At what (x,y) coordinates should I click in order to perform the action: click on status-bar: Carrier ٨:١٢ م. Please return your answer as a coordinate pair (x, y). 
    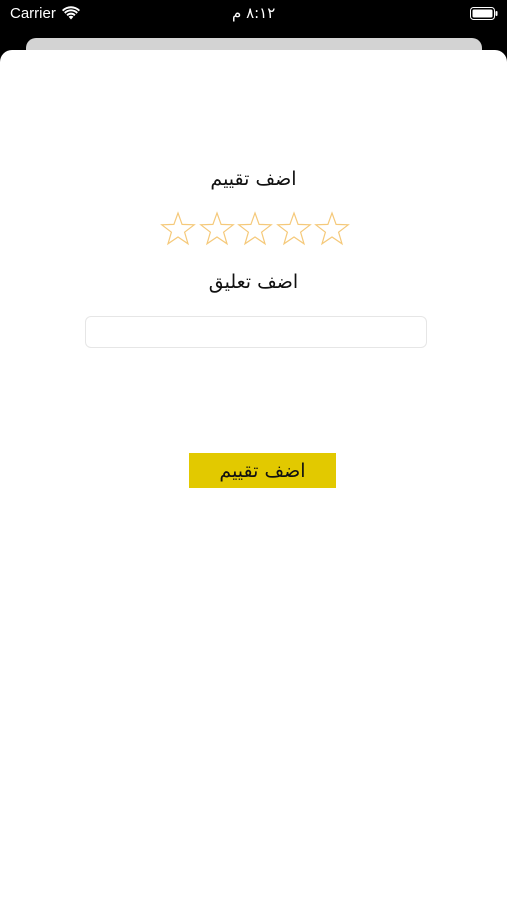
    Looking at the image, I should click on (253, 15).